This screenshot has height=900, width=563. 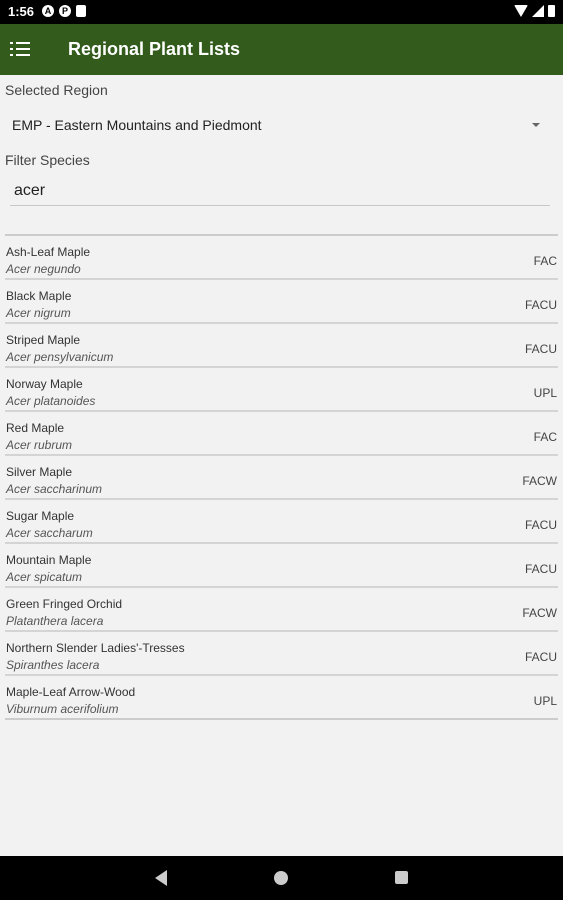 What do you see at coordinates (44, 577) in the screenshot?
I see `species-scientific-name: Acer spicatum` at bounding box center [44, 577].